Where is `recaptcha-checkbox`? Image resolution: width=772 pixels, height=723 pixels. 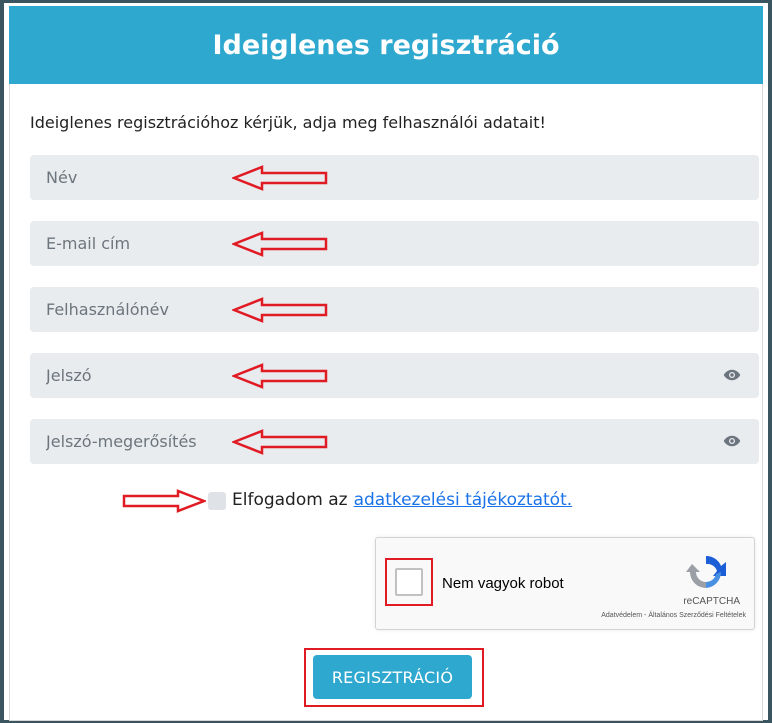 recaptcha-checkbox is located at coordinates (409, 582).